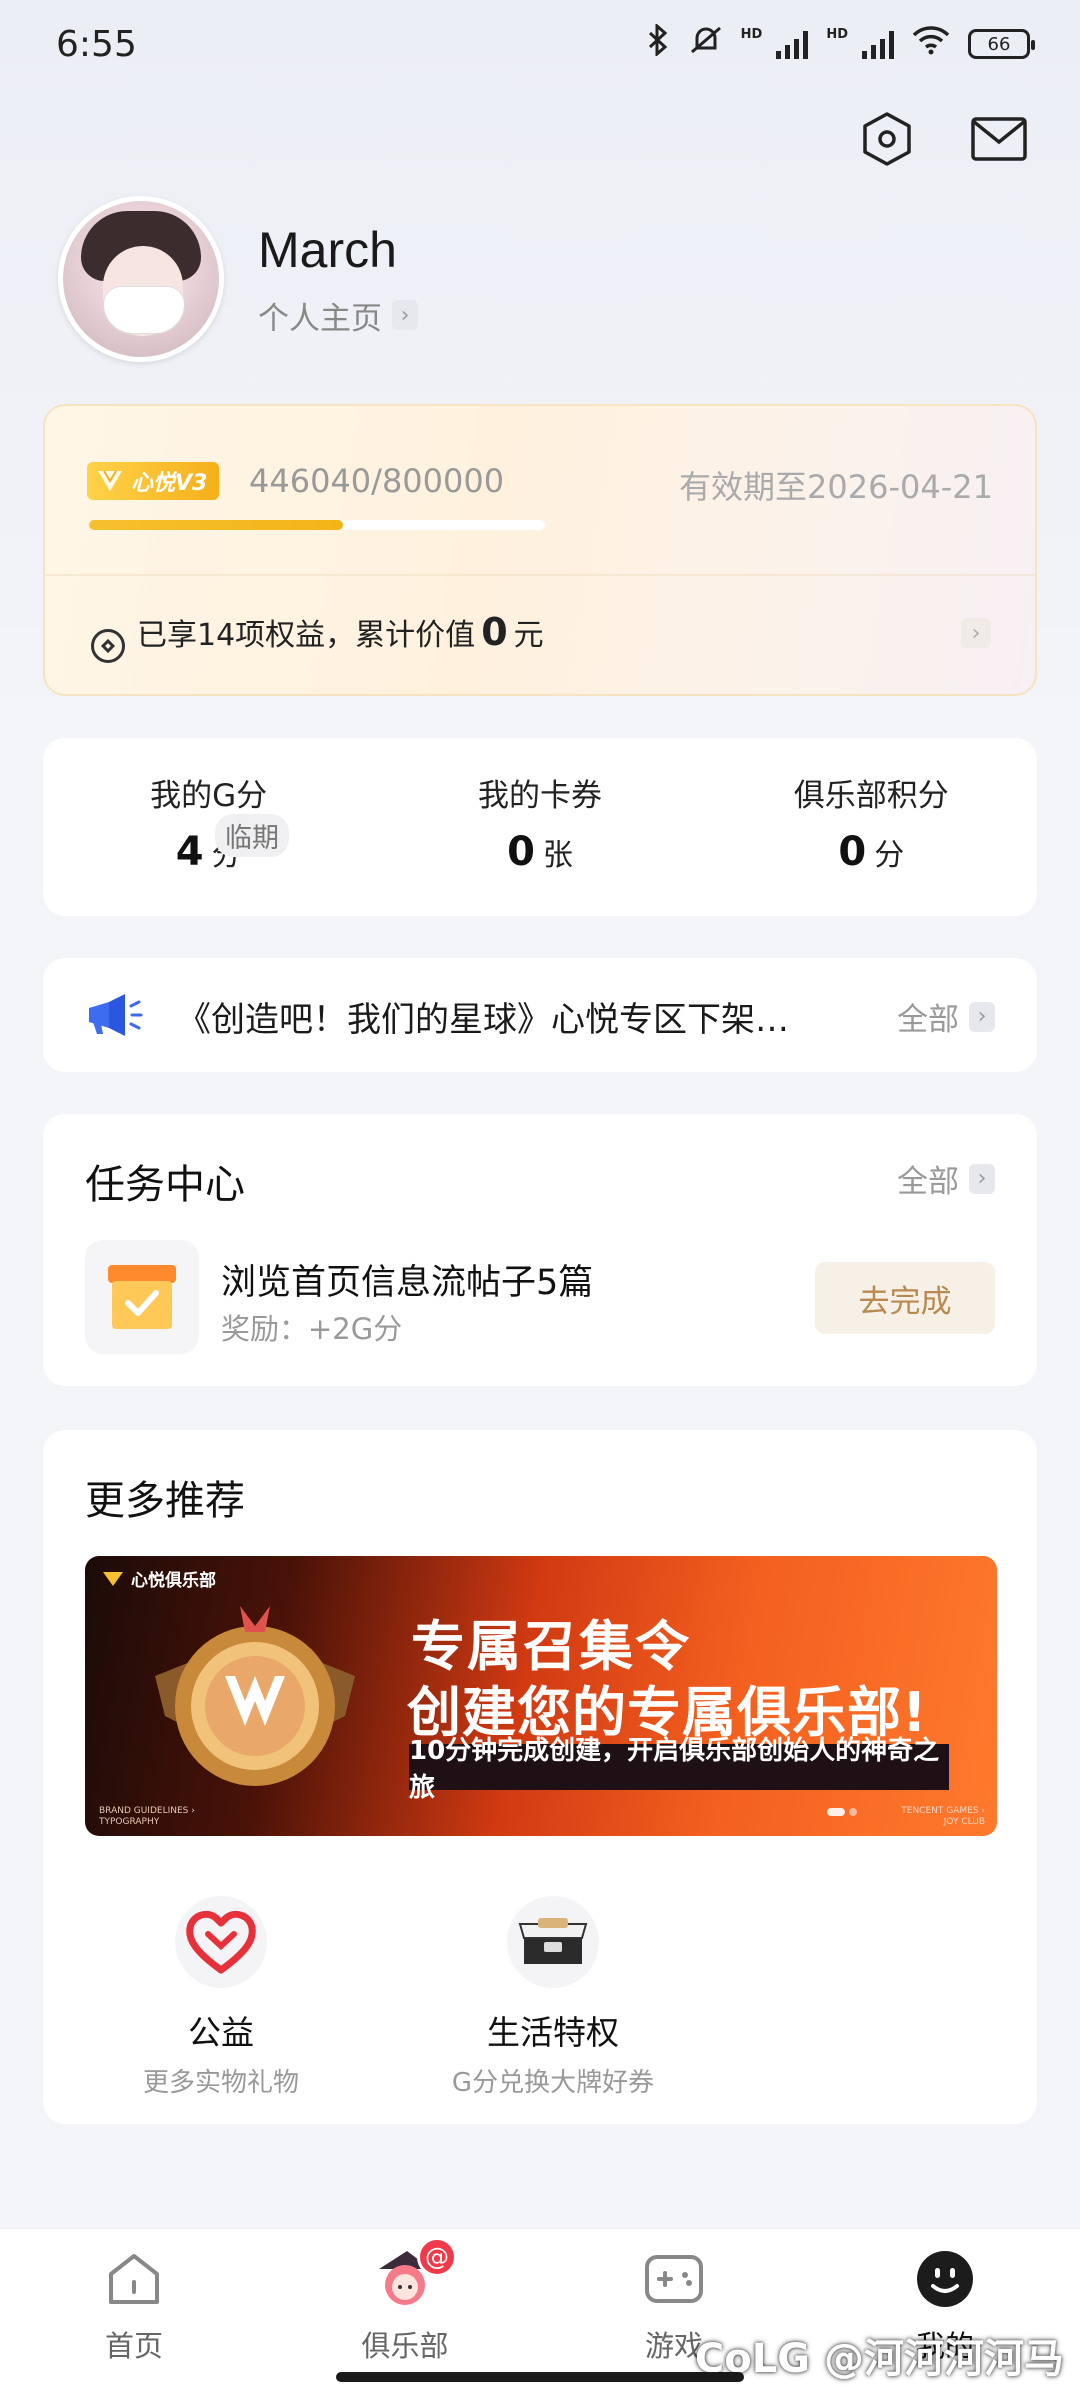  I want to click on task-center-title: 任务中心, so click(165, 1185).